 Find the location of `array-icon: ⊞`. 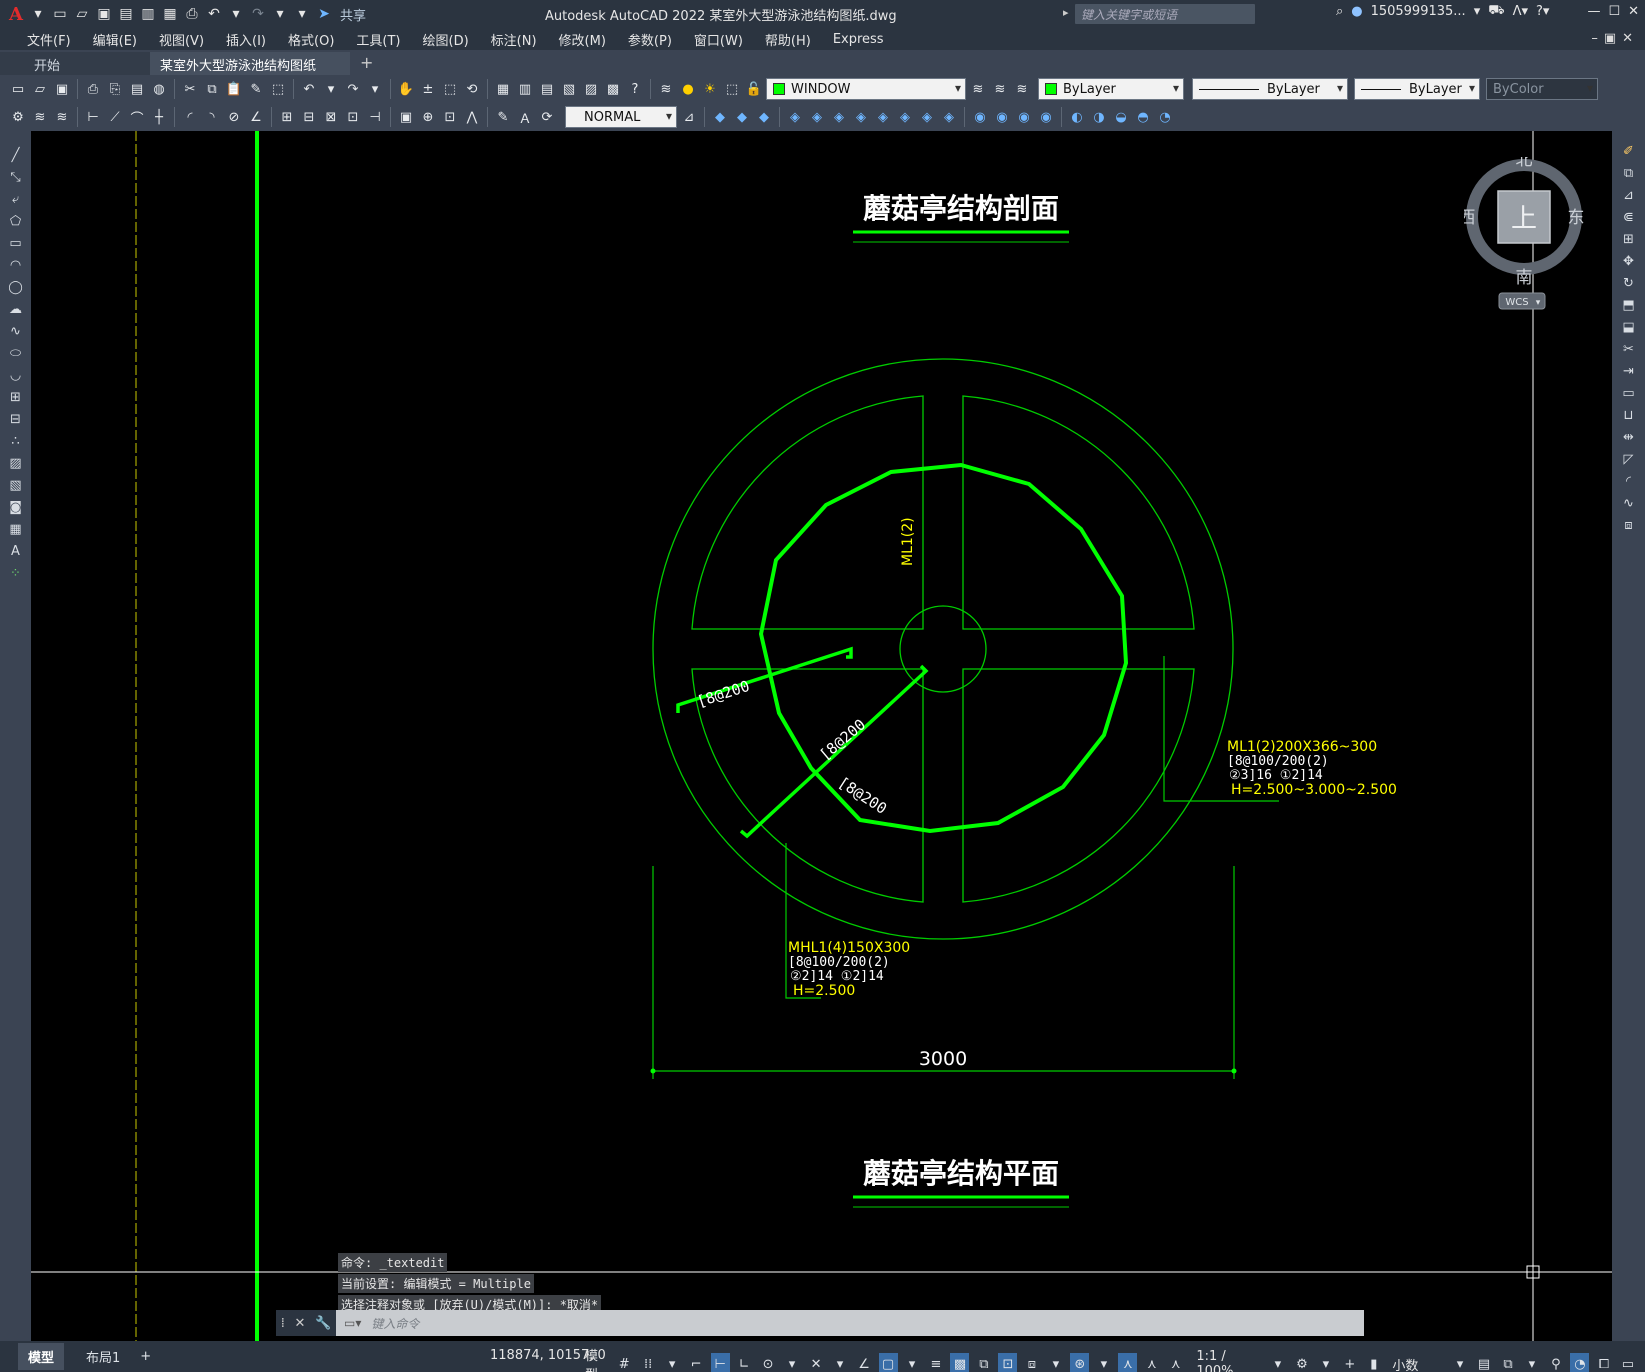

array-icon: ⊞ is located at coordinates (1629, 239).